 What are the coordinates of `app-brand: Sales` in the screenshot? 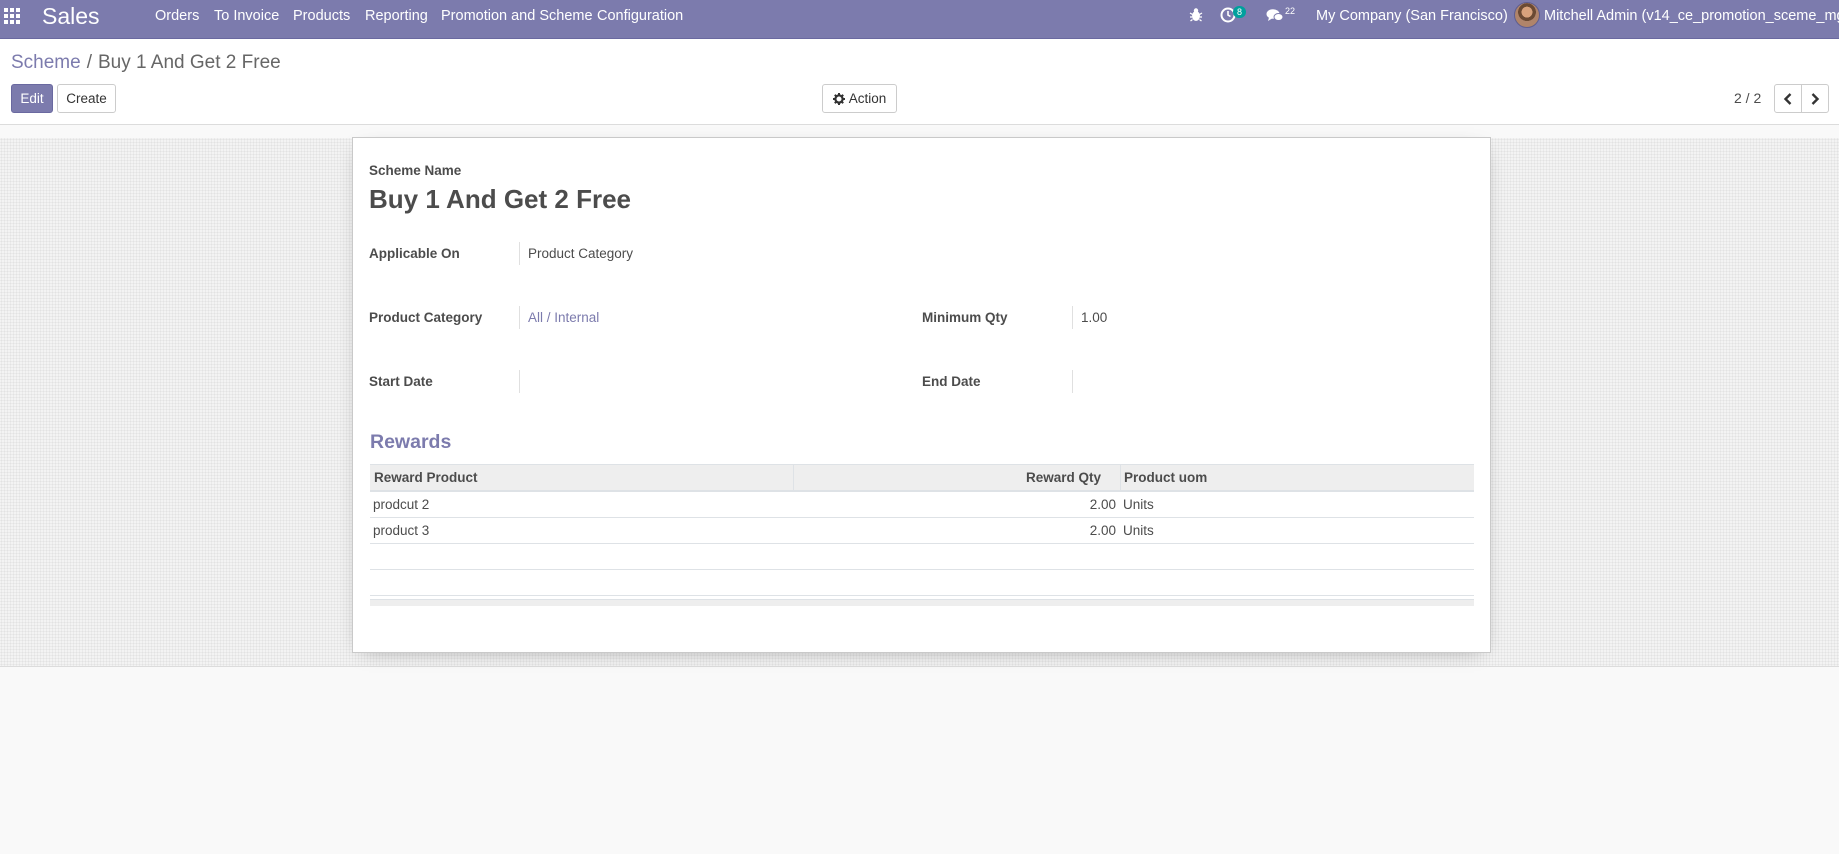 It's located at (71, 16).